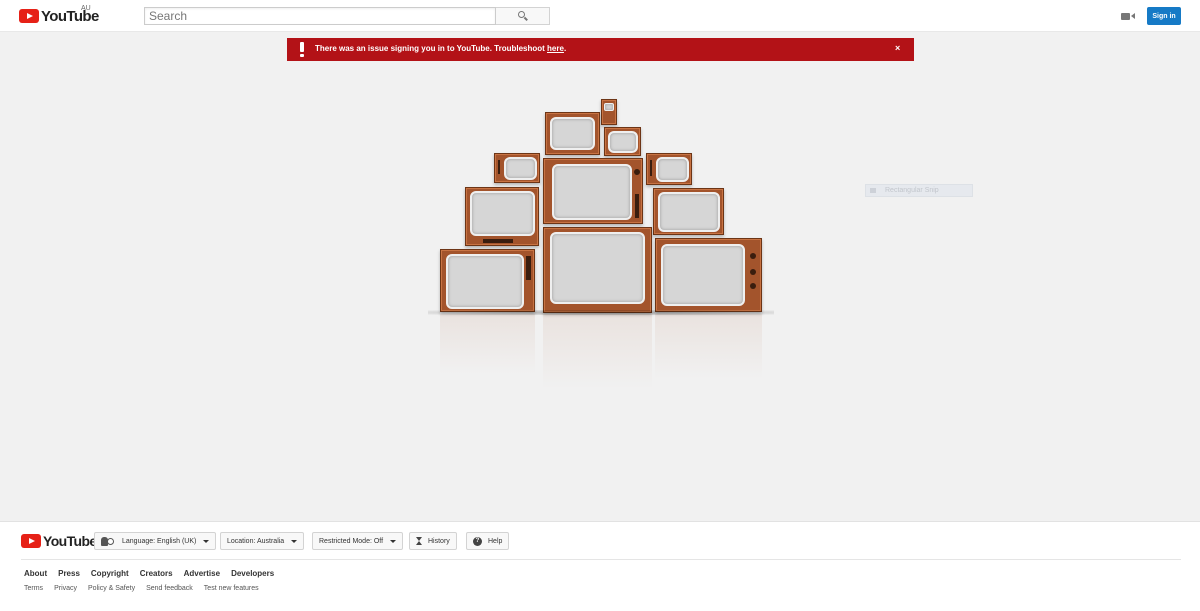 Image resolution: width=1200 pixels, height=611 pixels. What do you see at coordinates (351, 541) in the screenshot?
I see `restricted-mode-label: Restricted Mode: Off` at bounding box center [351, 541].